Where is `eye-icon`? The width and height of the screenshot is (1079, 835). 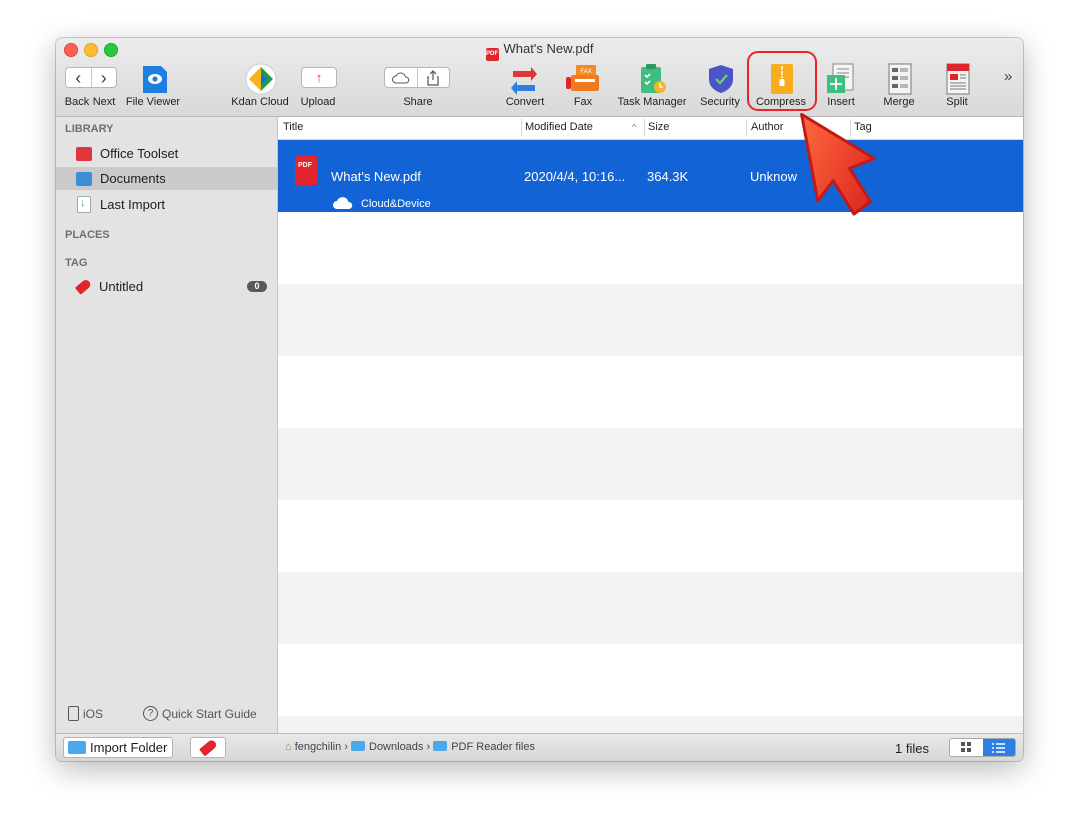
eye-icon is located at coordinates (155, 79).